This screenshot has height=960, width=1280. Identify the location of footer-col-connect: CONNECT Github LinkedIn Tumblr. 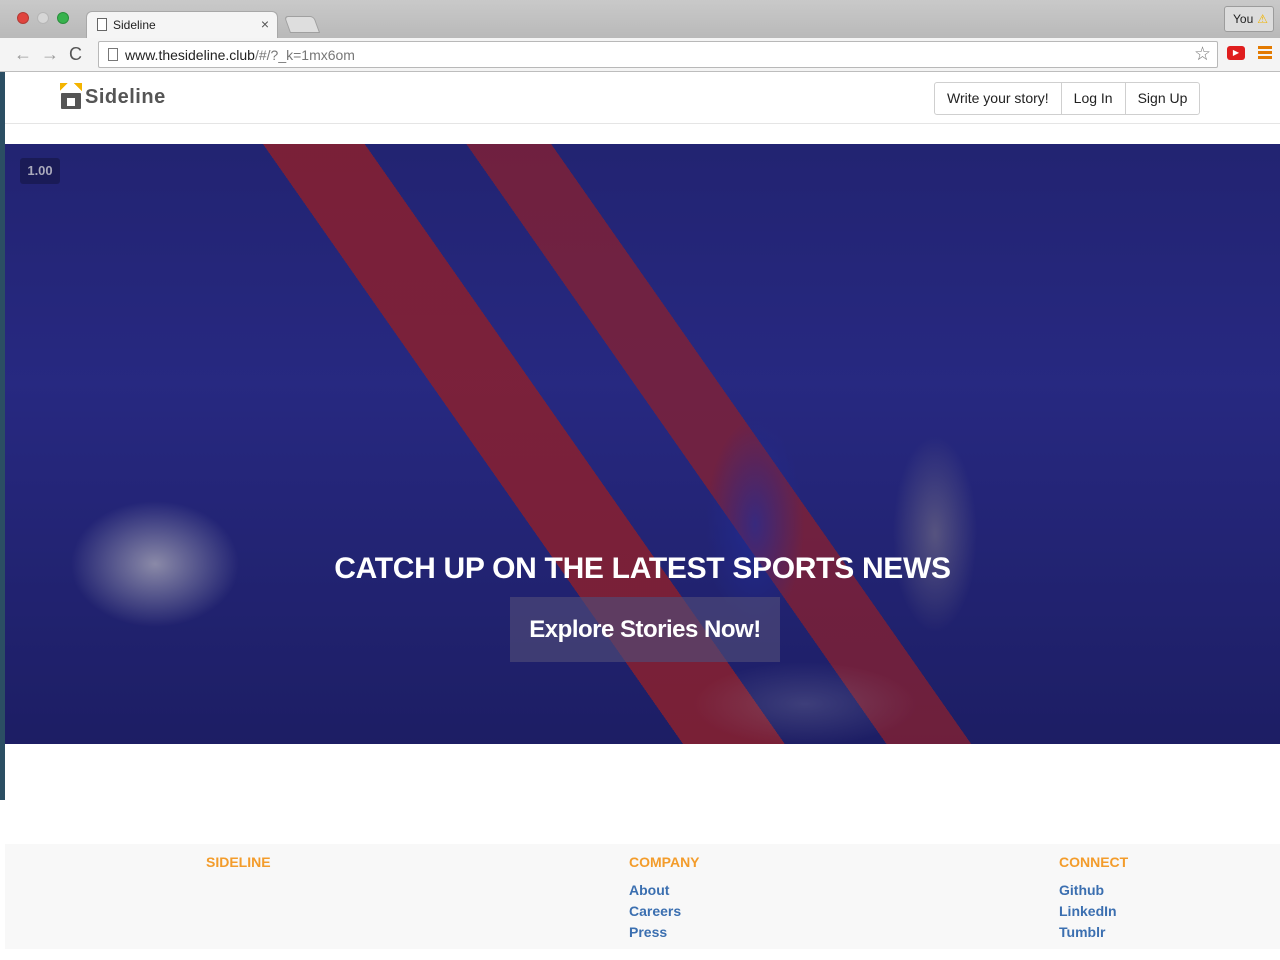
(1093, 899).